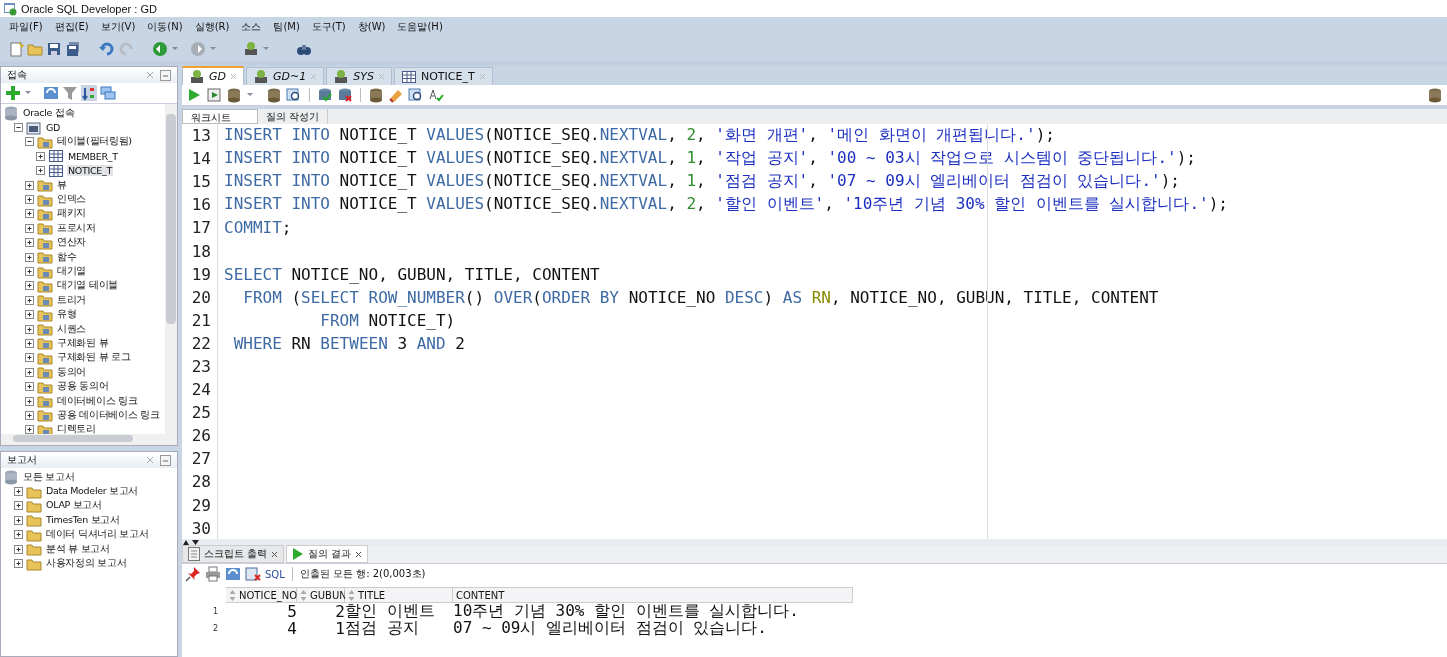 Image resolution: width=1447 pixels, height=657 pixels. I want to click on print-icon, so click(213, 574).